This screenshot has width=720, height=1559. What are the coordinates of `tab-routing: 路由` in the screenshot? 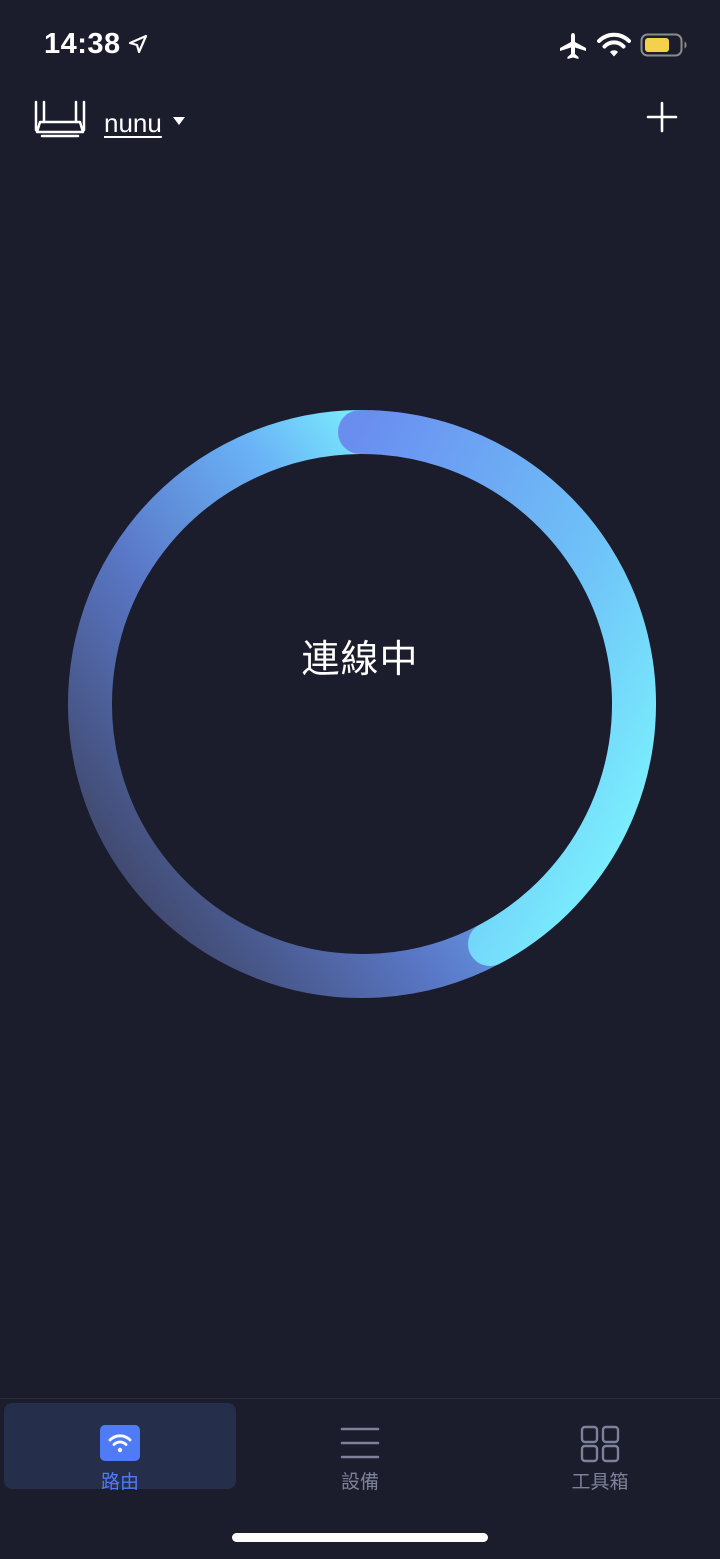 It's located at (120, 1448).